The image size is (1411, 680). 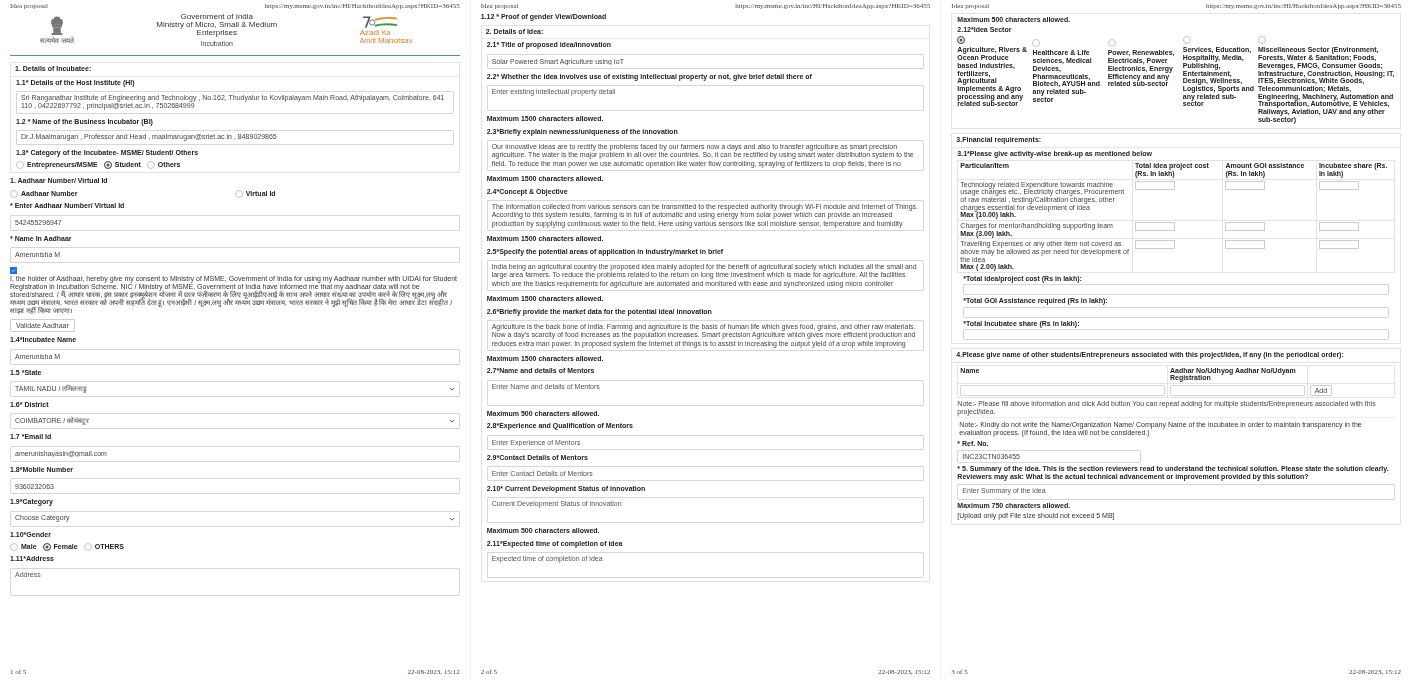 What do you see at coordinates (395, 40) in the screenshot?
I see `logo-word: Mahotsav` at bounding box center [395, 40].